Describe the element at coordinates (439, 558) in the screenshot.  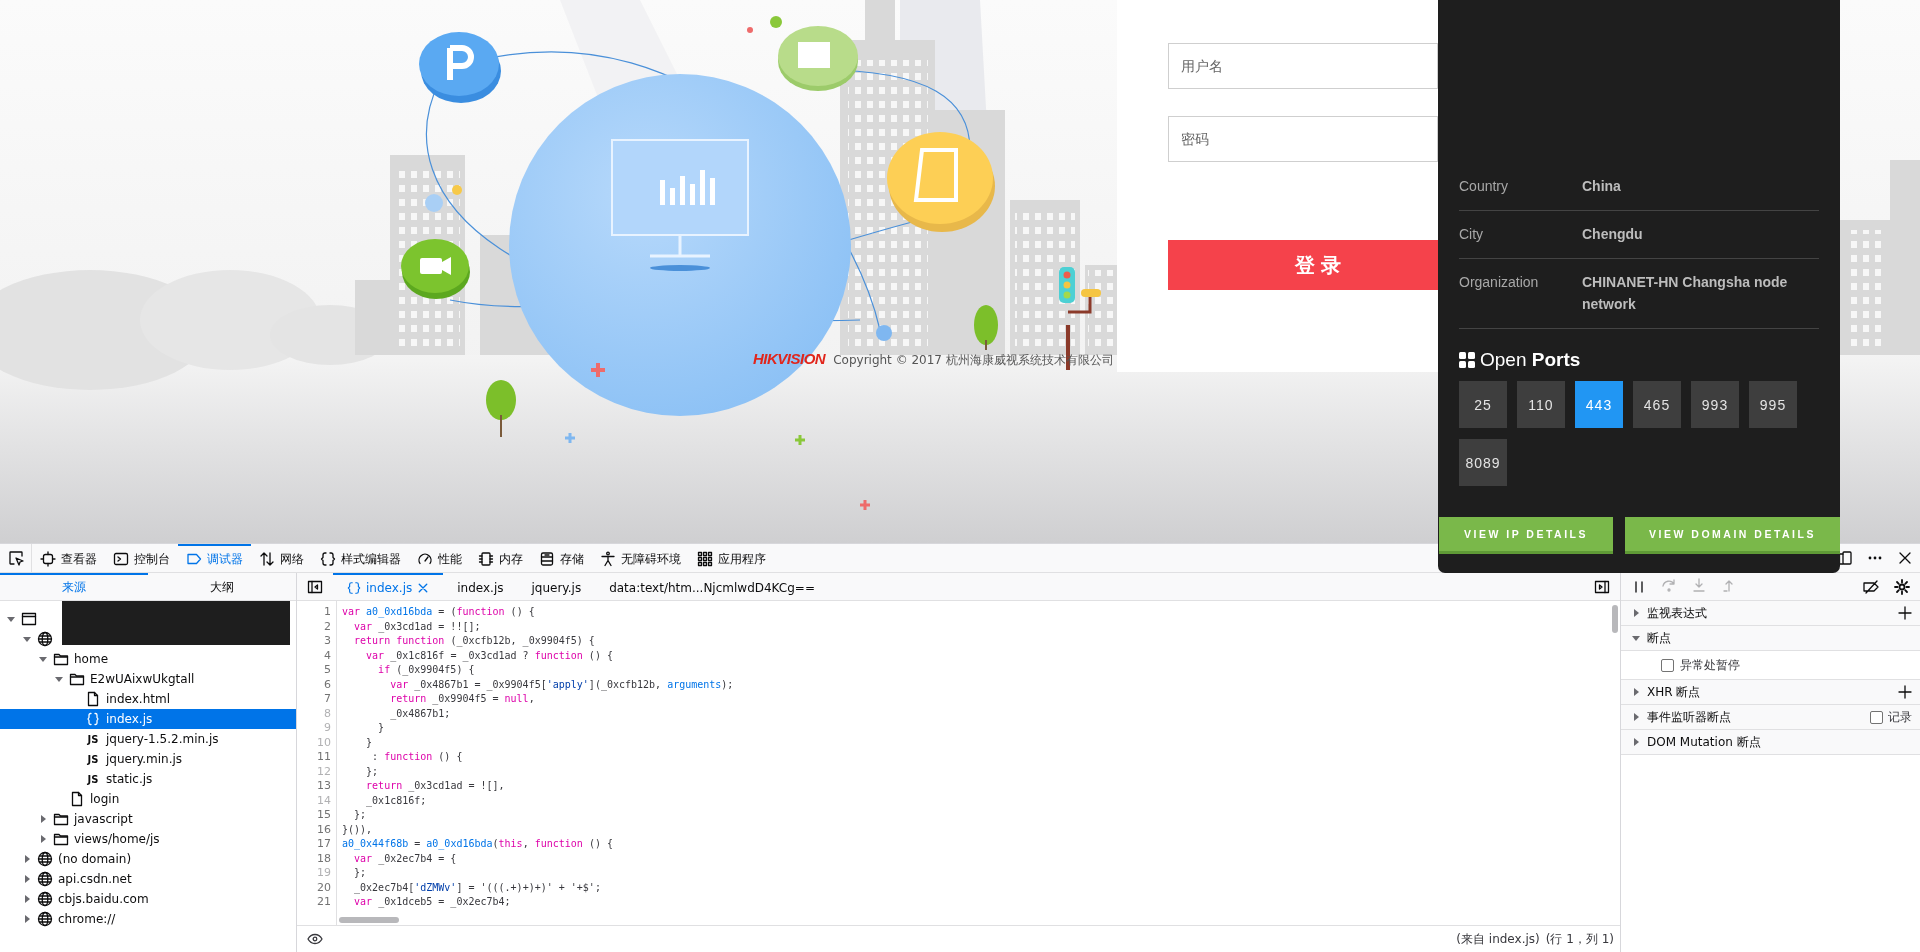
I see `devtools-tab: 性能` at that location.